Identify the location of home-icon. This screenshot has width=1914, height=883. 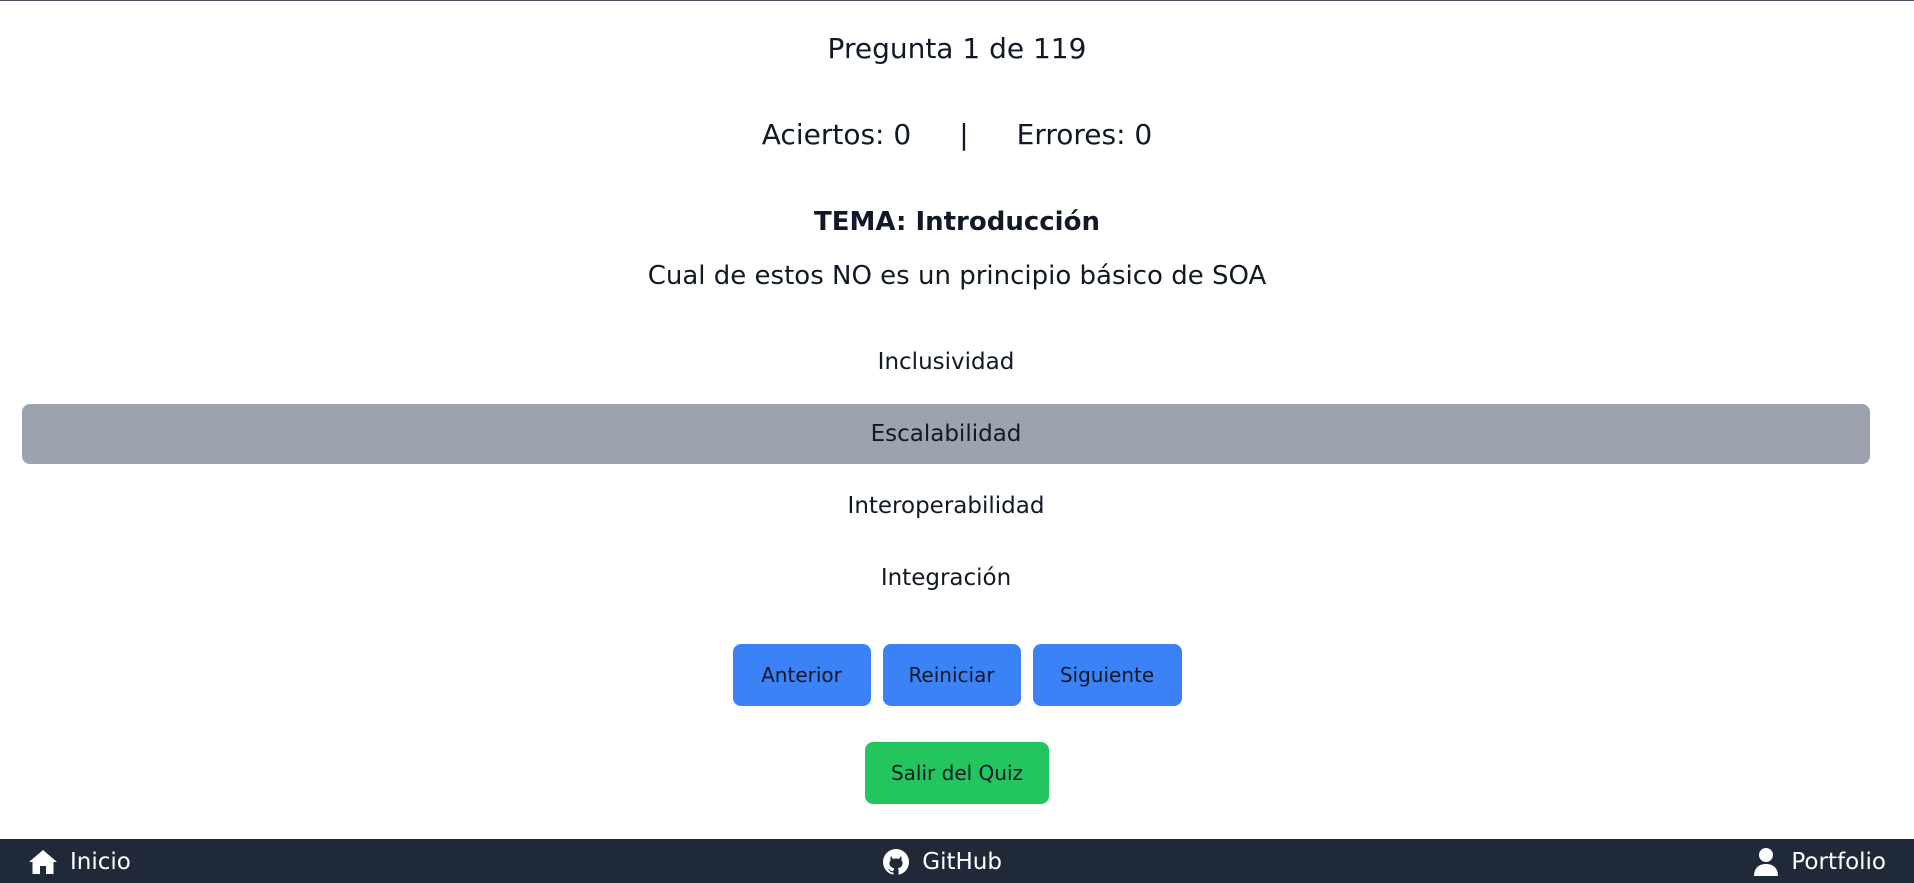
(43, 862).